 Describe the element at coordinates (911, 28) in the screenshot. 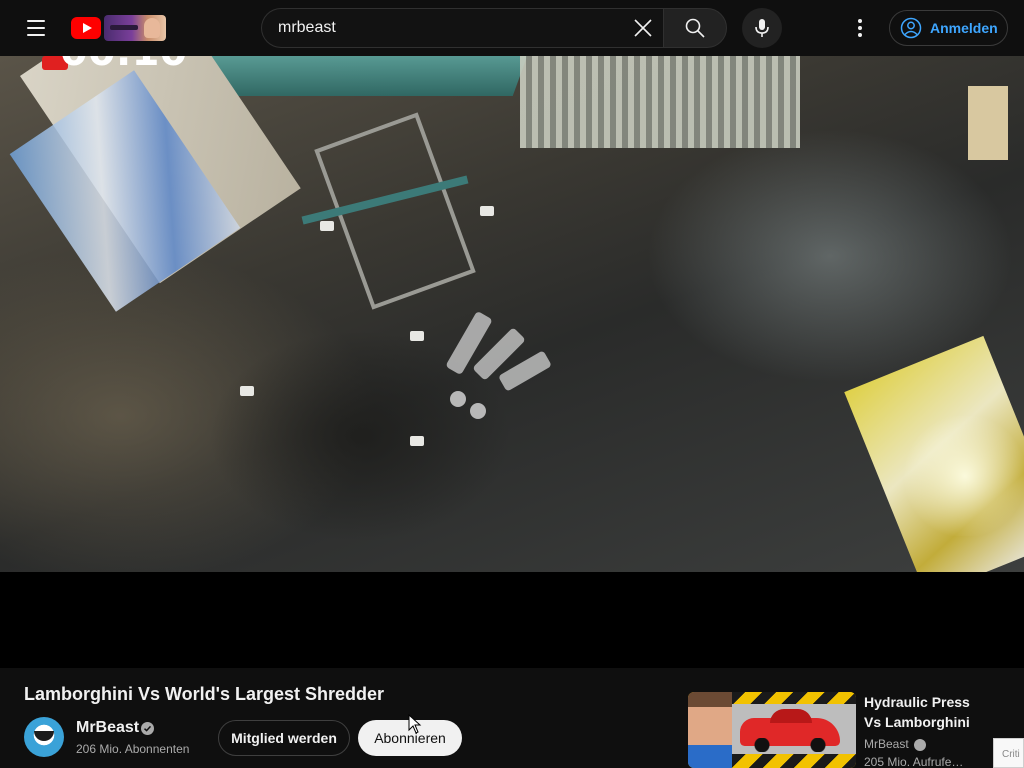

I see `account-icon` at that location.